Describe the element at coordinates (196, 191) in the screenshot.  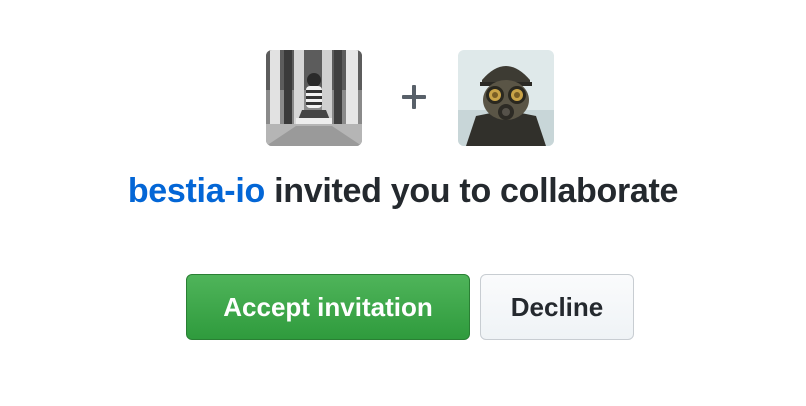
I see `inviter-link: bestia-io` at that location.